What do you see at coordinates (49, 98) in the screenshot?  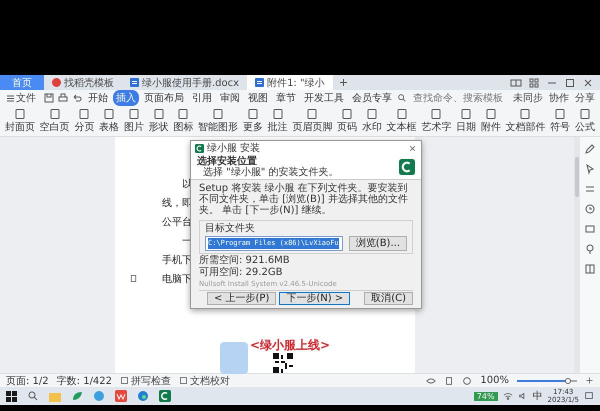 I see `save-icon` at bounding box center [49, 98].